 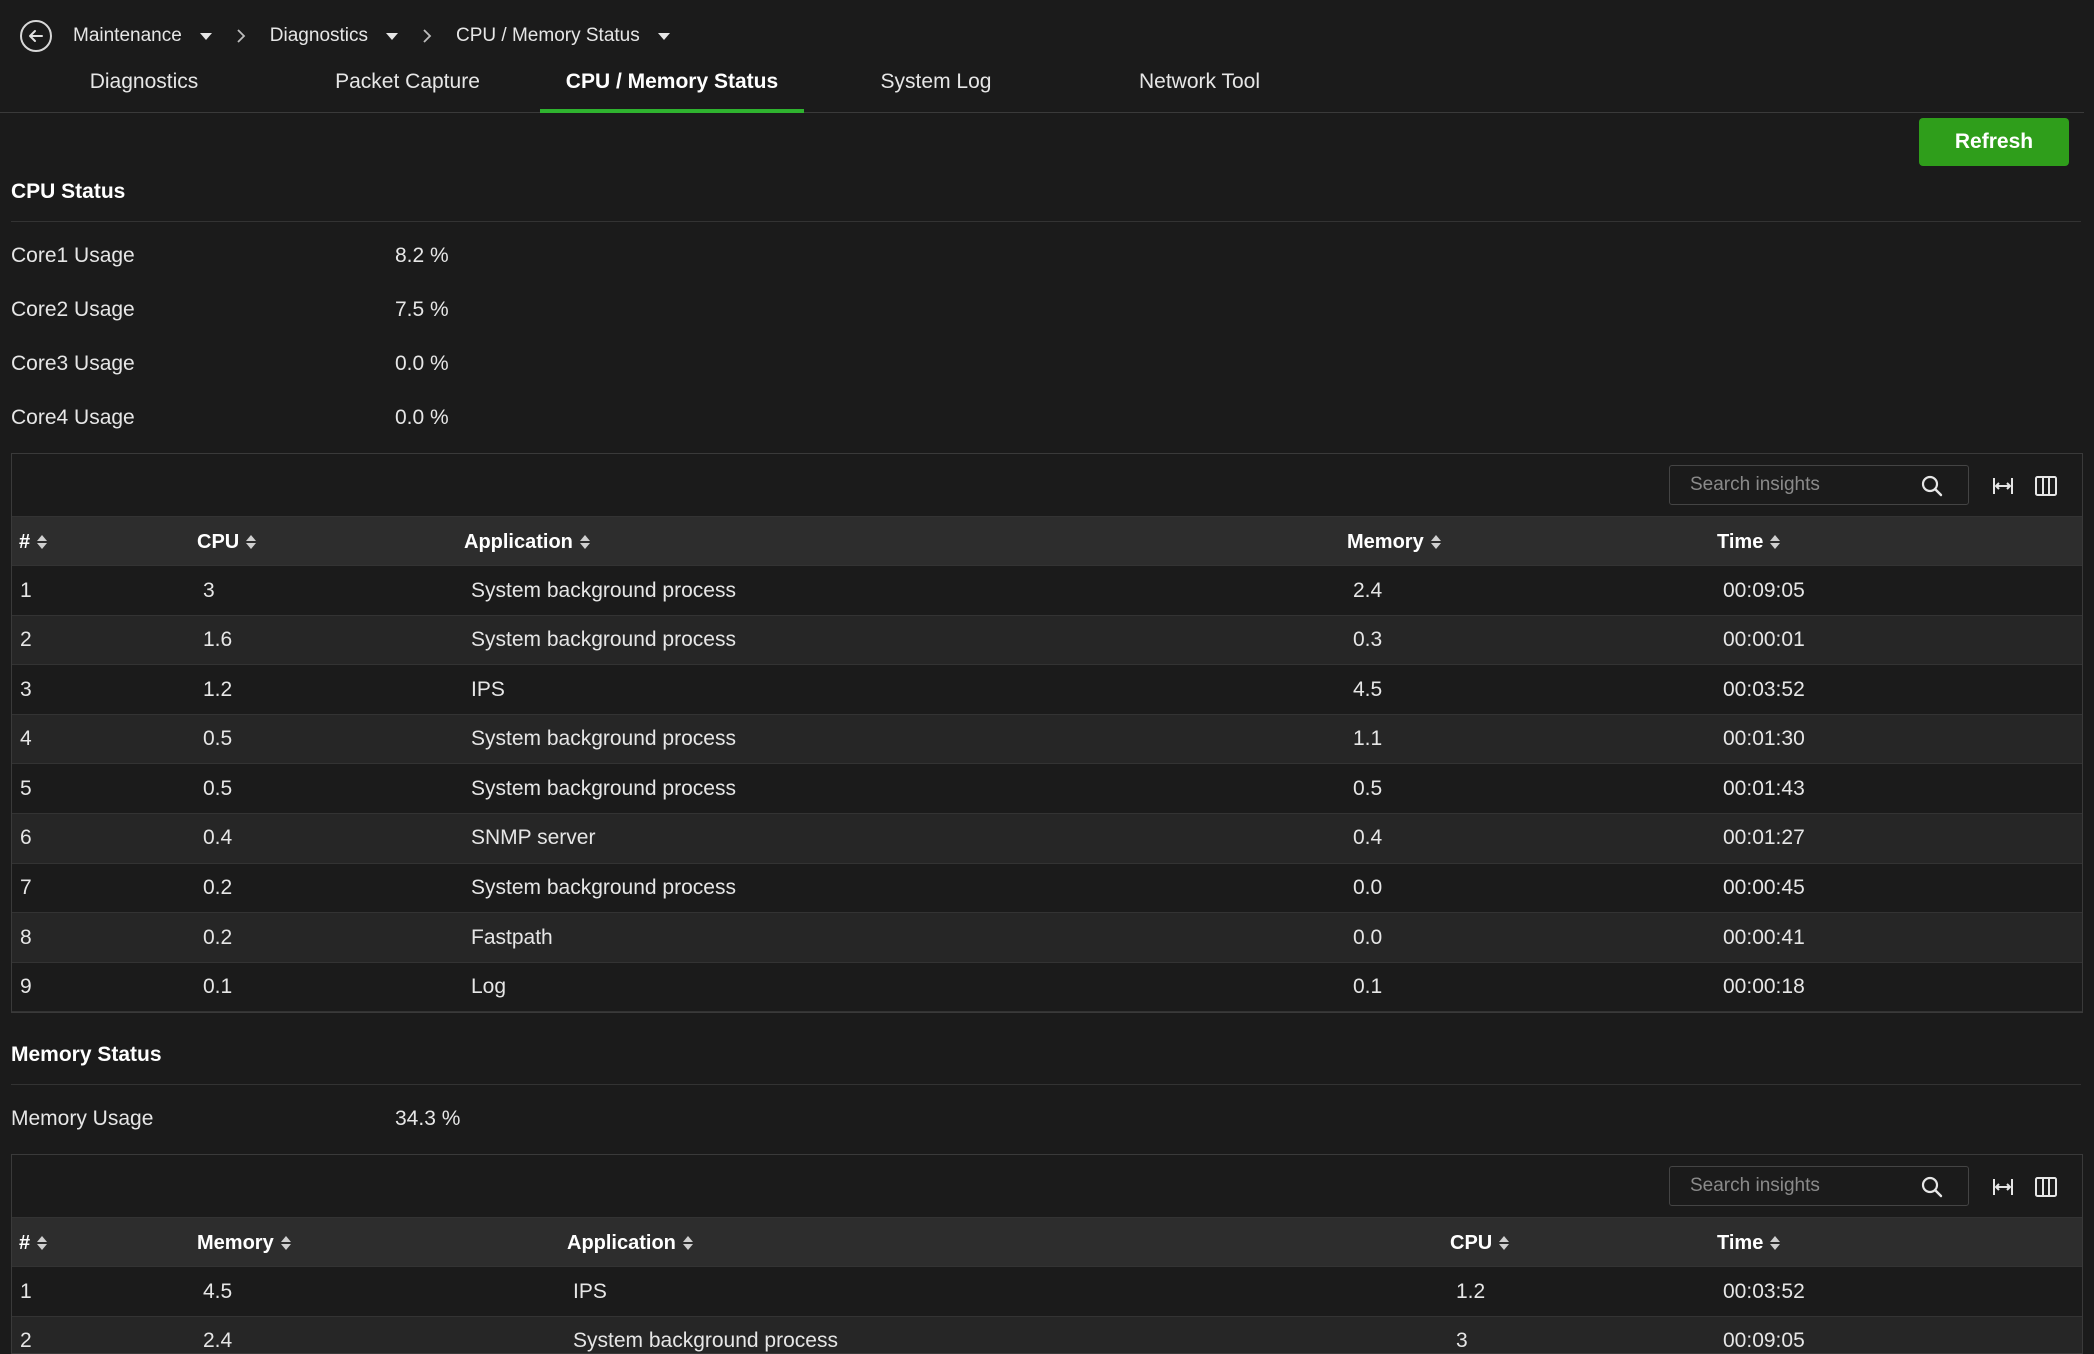 I want to click on cell-application: System background process, so click(x=603, y=590).